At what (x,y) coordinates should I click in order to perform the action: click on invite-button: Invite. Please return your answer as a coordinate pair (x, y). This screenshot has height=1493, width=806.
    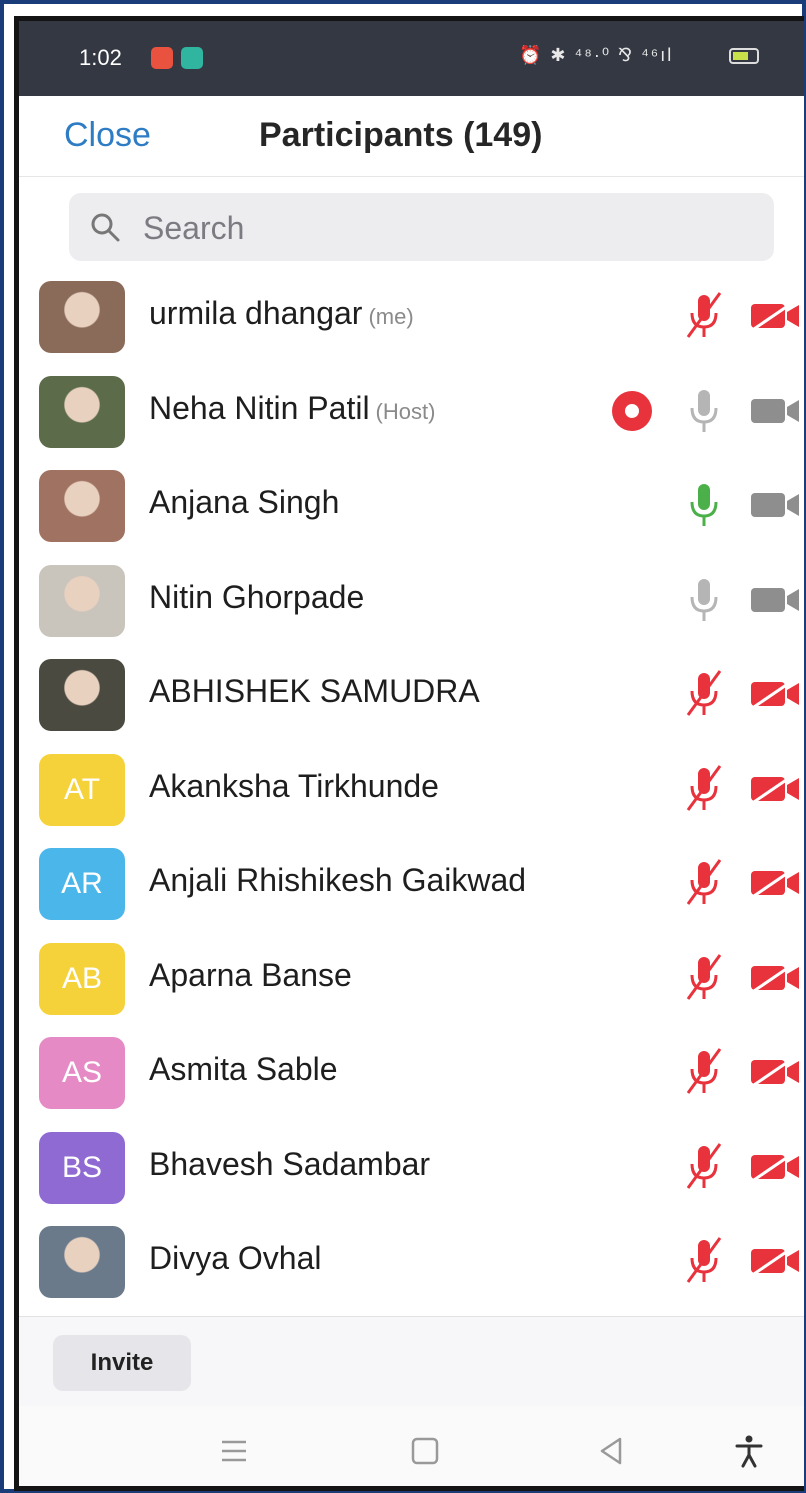
    Looking at the image, I should click on (122, 1363).